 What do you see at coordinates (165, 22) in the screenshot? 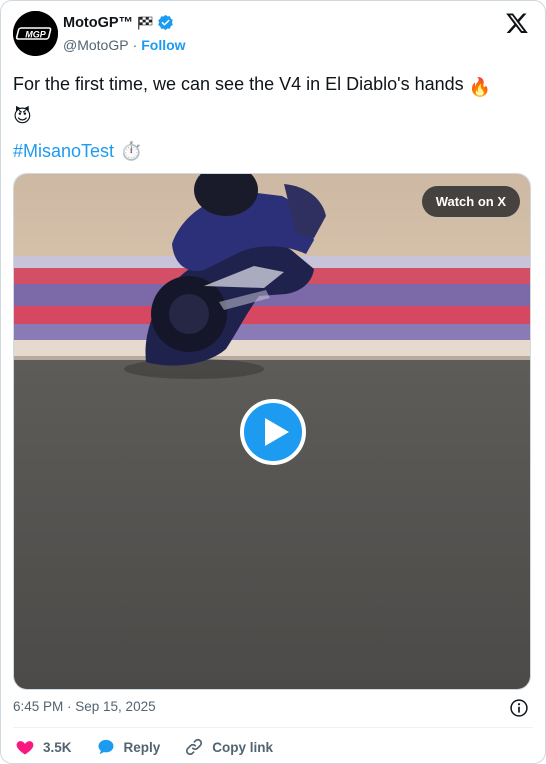
I see `verified-badge-icon` at bounding box center [165, 22].